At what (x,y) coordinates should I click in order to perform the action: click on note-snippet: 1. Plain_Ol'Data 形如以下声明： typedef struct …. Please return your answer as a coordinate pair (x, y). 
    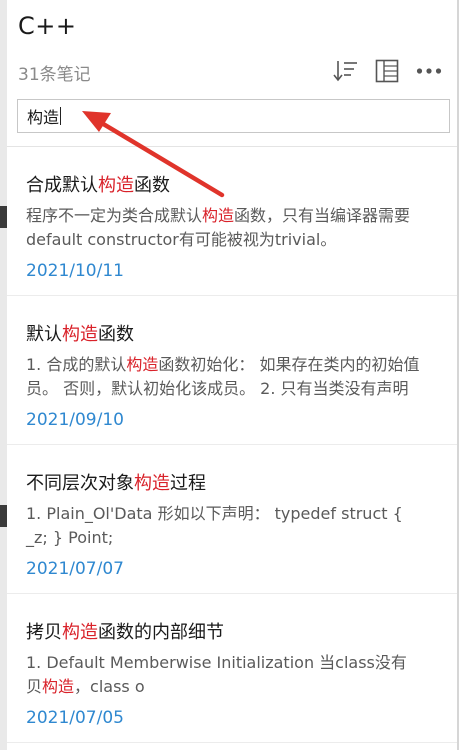
    Looking at the image, I should click on (214, 525).